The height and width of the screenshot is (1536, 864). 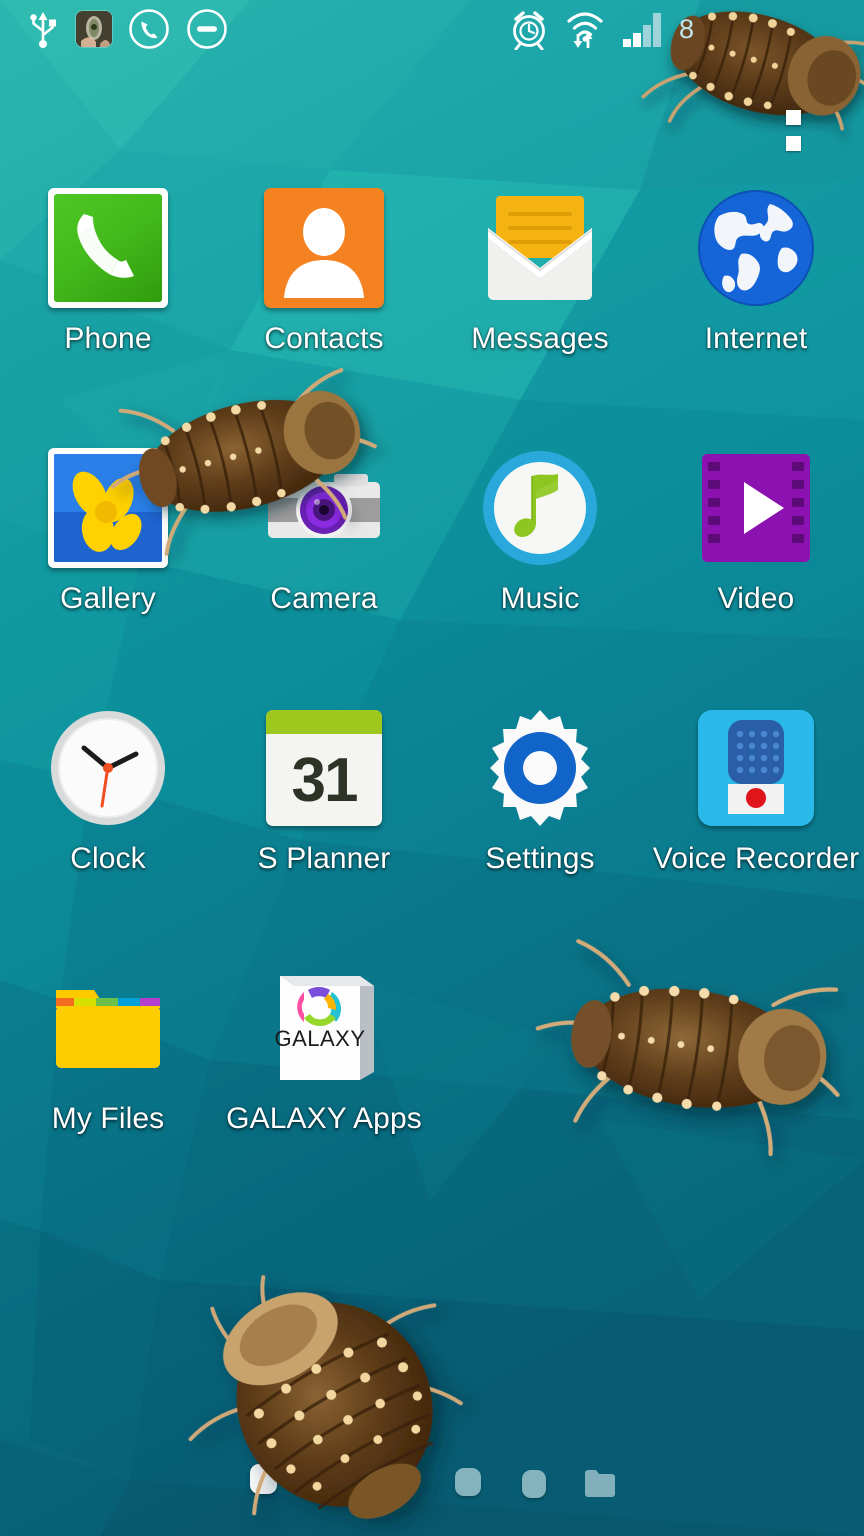 I want to click on page-indicator, so click(x=793, y=136).